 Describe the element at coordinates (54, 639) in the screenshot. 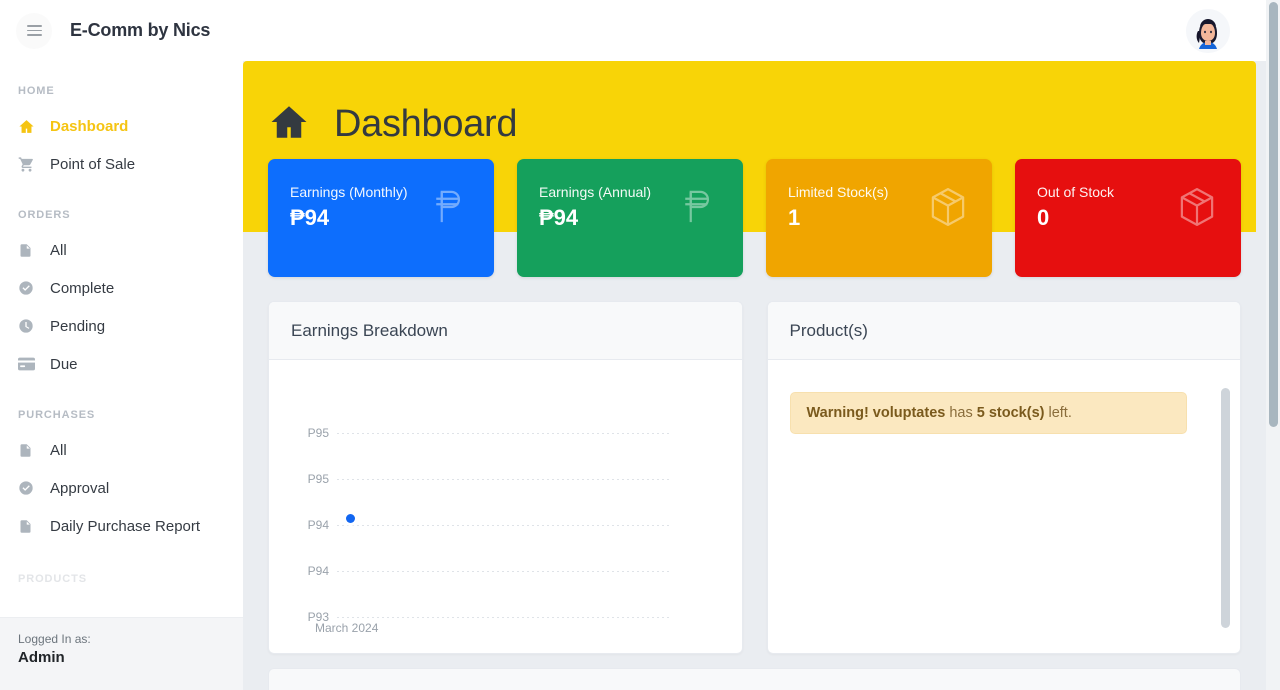

I see `logged-in-label: Logged In as:` at that location.